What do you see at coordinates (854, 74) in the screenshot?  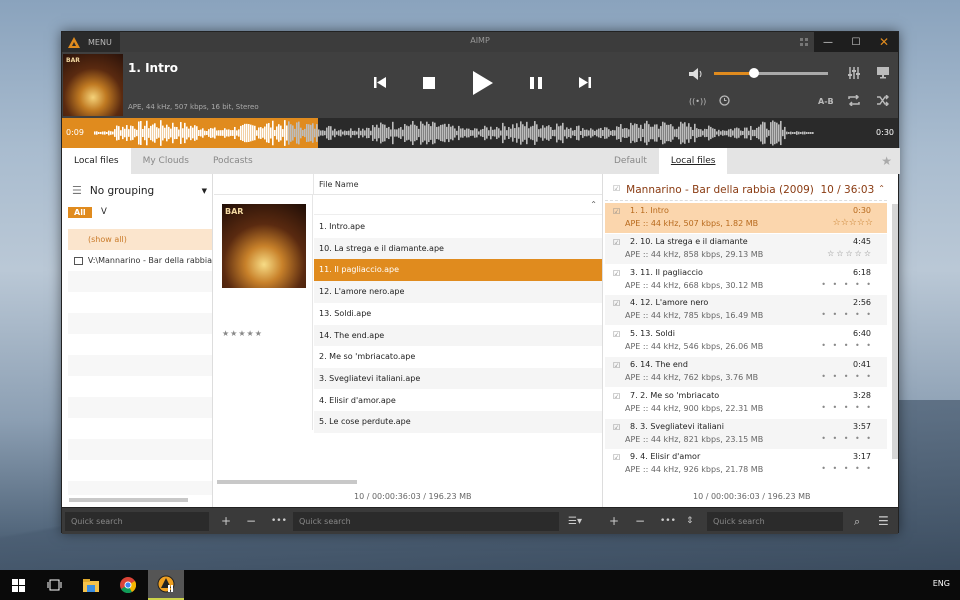 I see `equalizer-icon` at bounding box center [854, 74].